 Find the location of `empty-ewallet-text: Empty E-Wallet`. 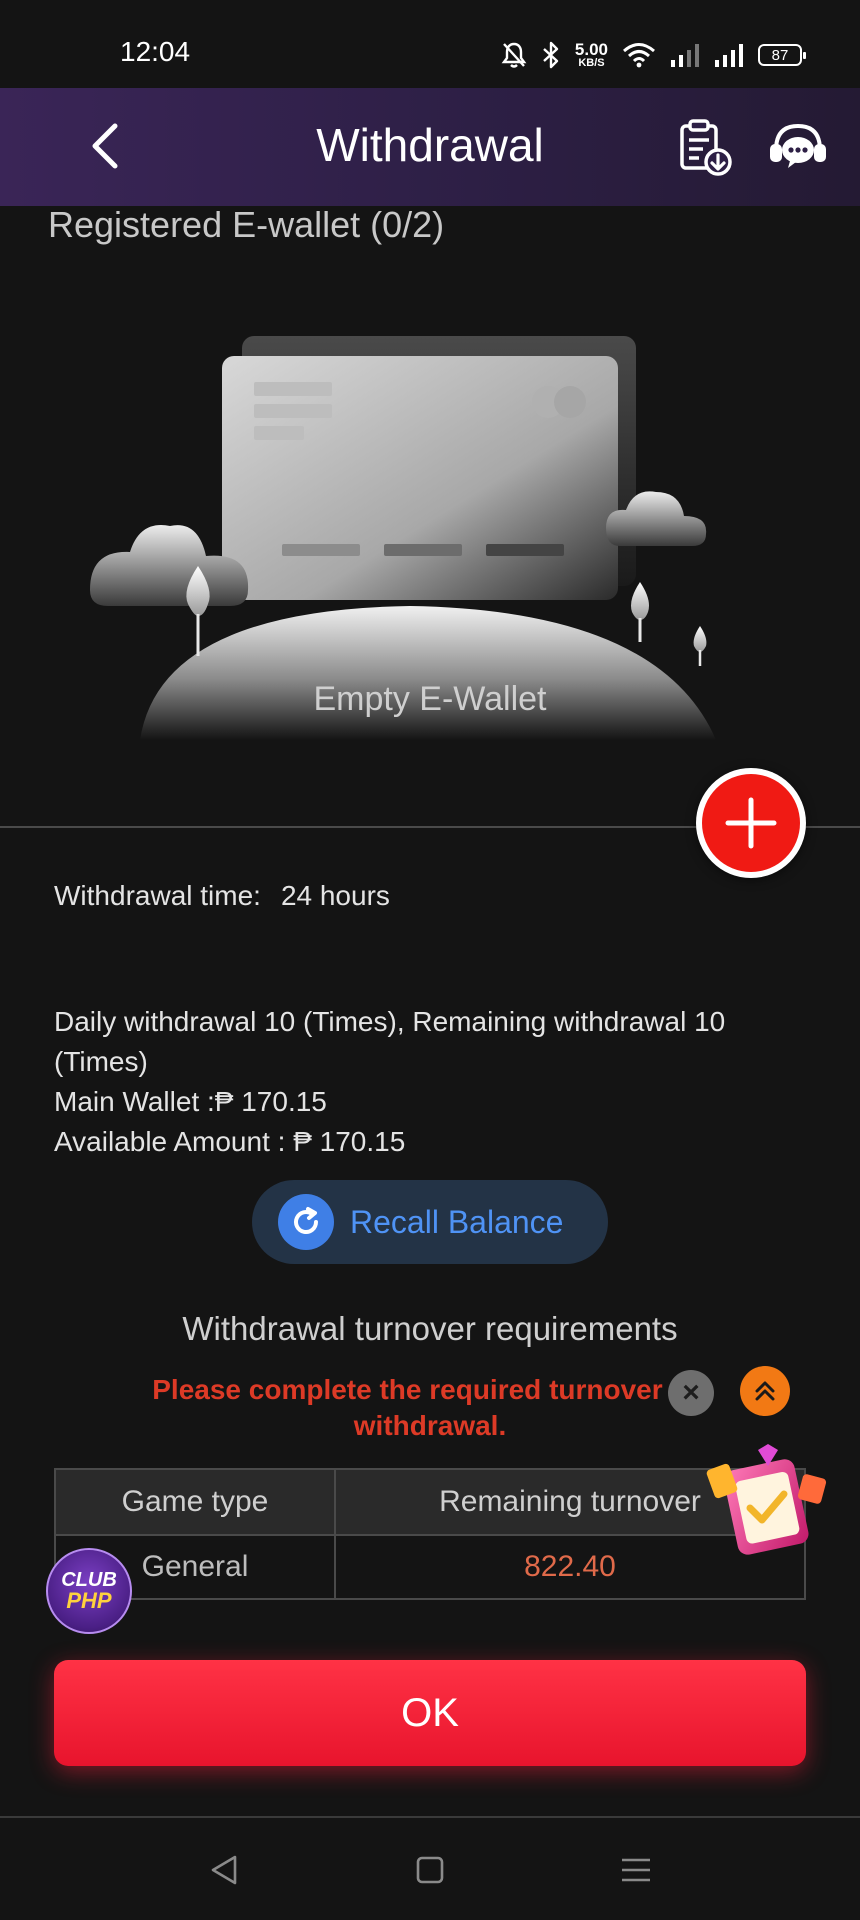

empty-ewallet-text: Empty E-Wallet is located at coordinates (430, 699).